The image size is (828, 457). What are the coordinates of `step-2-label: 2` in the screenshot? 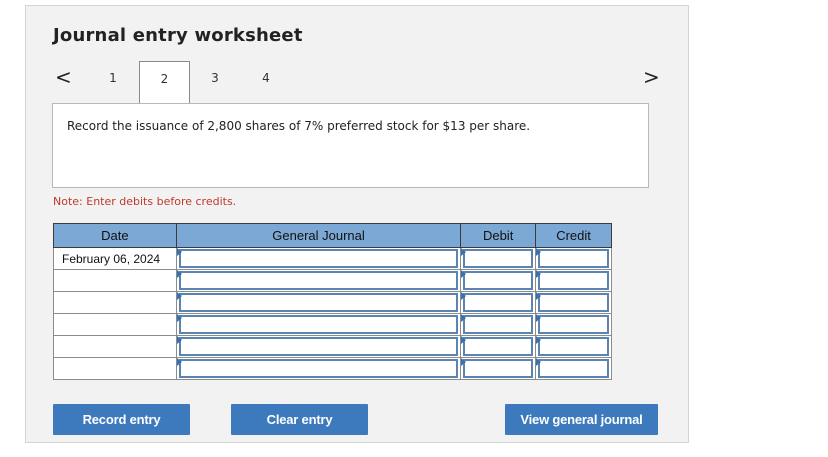 It's located at (164, 79).